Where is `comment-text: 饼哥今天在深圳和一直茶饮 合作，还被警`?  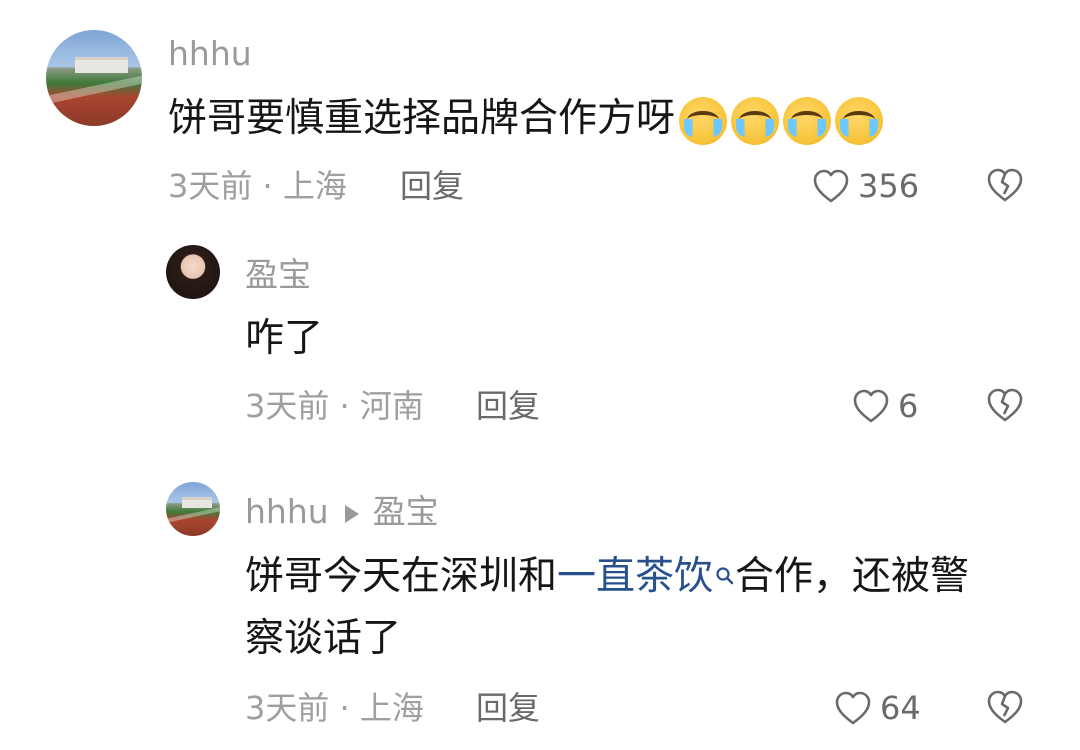
comment-text: 饼哥今天在深圳和一直茶饮 合作，还被警 is located at coordinates (607, 577).